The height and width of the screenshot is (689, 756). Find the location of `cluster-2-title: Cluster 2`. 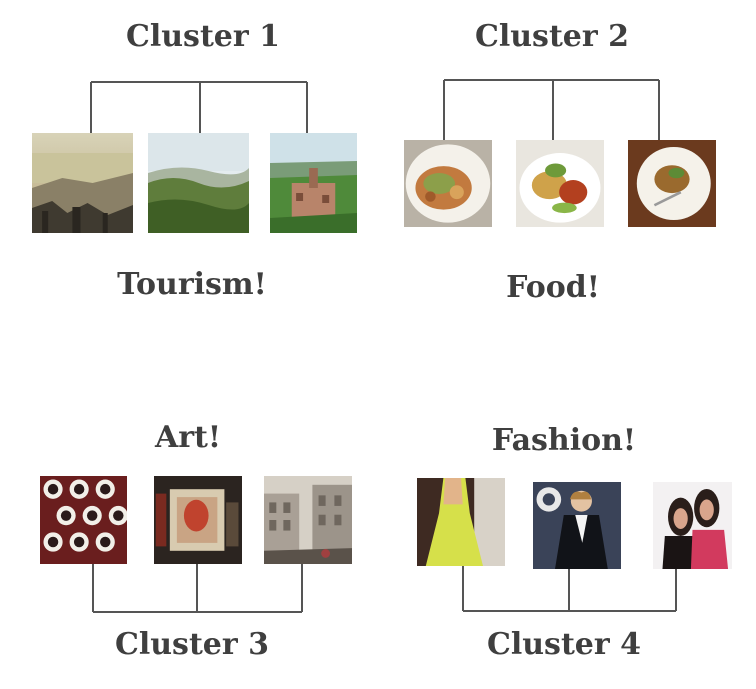

cluster-2-title: Cluster 2 is located at coordinates (552, 36).